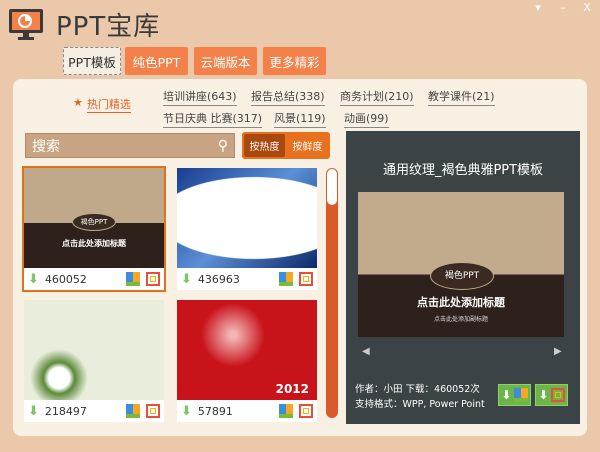  I want to click on download-count: 436963, so click(218, 279).